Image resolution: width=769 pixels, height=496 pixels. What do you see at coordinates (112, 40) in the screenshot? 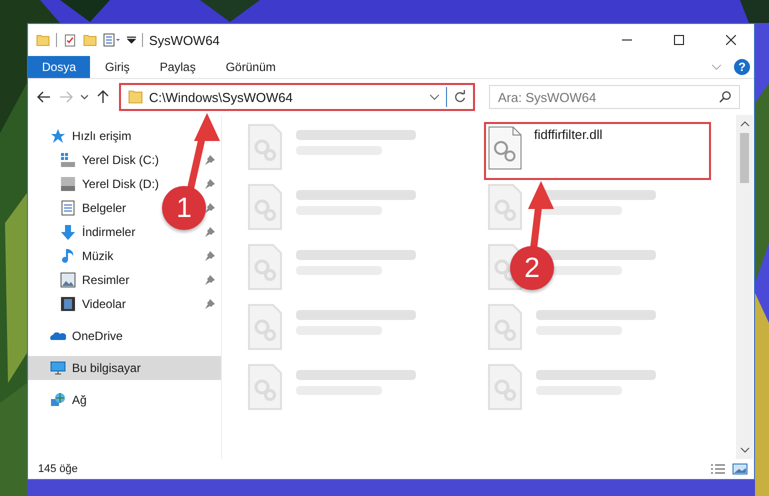
I see `properties-icon` at bounding box center [112, 40].